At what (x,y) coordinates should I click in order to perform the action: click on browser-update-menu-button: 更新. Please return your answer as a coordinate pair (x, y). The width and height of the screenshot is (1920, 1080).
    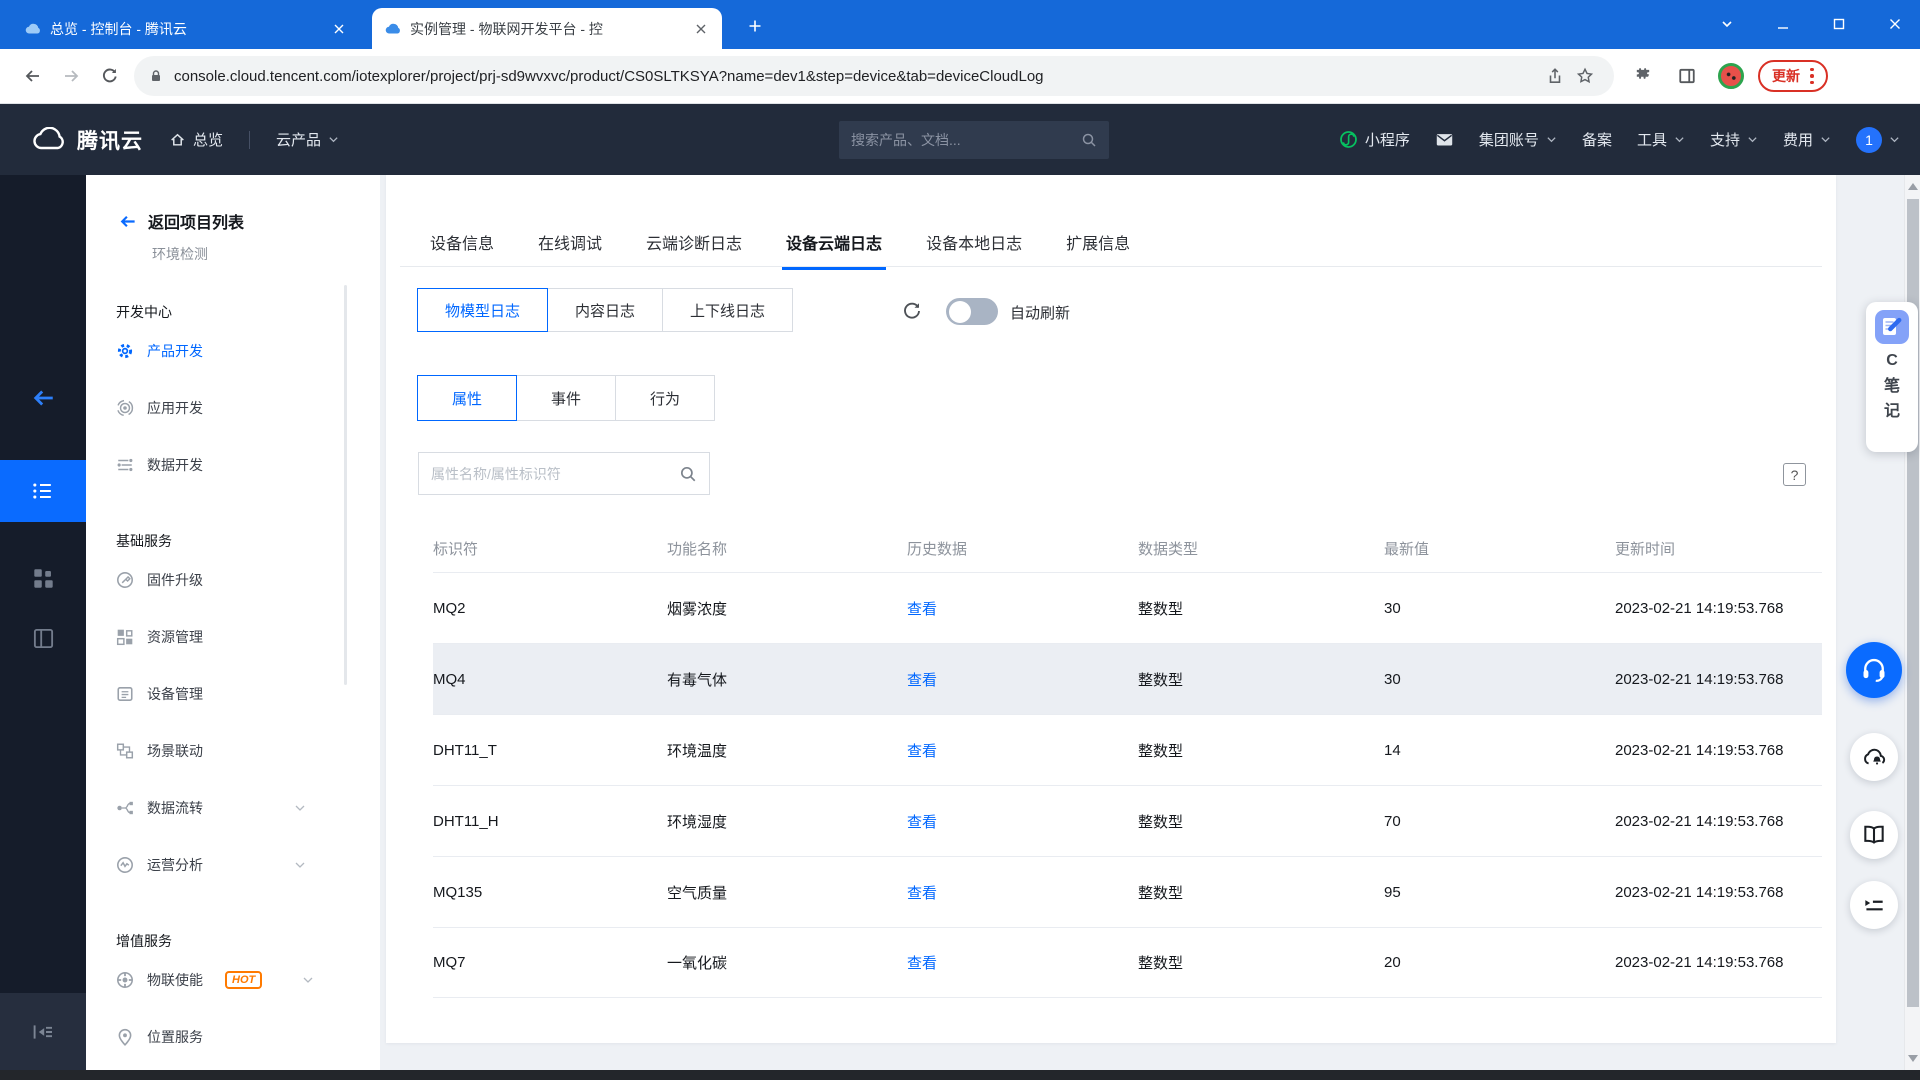
    Looking at the image, I should click on (1793, 76).